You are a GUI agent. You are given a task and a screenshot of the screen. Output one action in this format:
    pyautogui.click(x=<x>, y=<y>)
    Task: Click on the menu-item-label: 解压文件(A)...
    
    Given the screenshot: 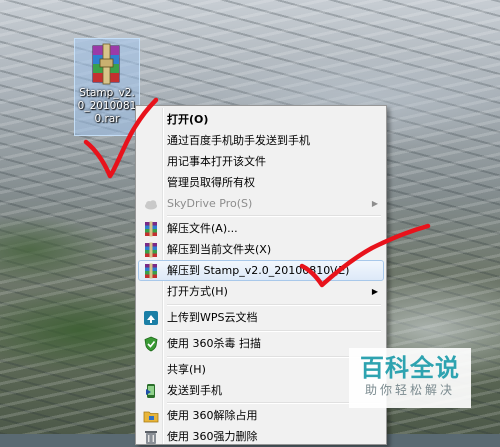 What is the action you would take?
    pyautogui.click(x=202, y=228)
    